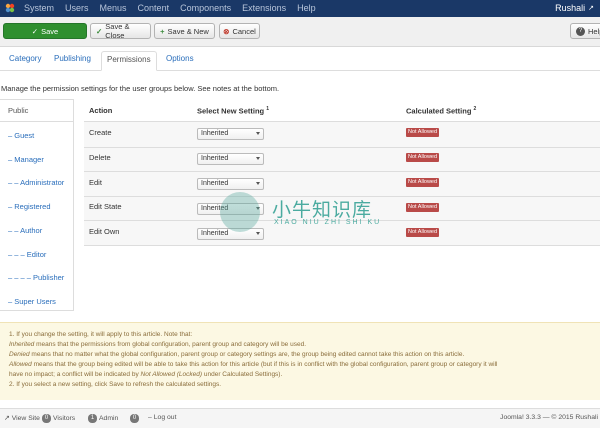  What do you see at coordinates (423, 232) in the screenshot?
I see `calculated-badge-edit-own: Not Allowed` at bounding box center [423, 232].